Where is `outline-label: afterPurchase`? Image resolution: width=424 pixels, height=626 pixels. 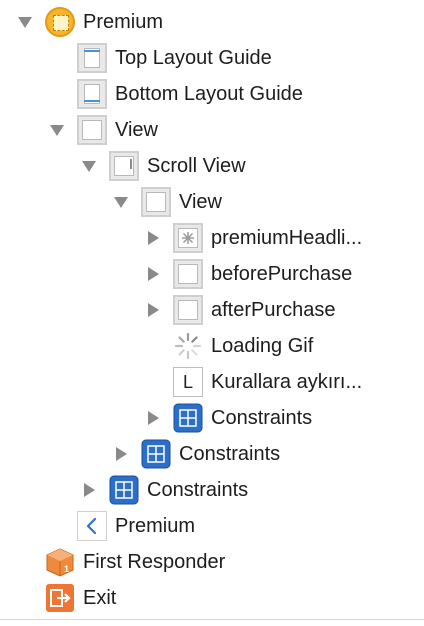 outline-label: afterPurchase is located at coordinates (273, 310).